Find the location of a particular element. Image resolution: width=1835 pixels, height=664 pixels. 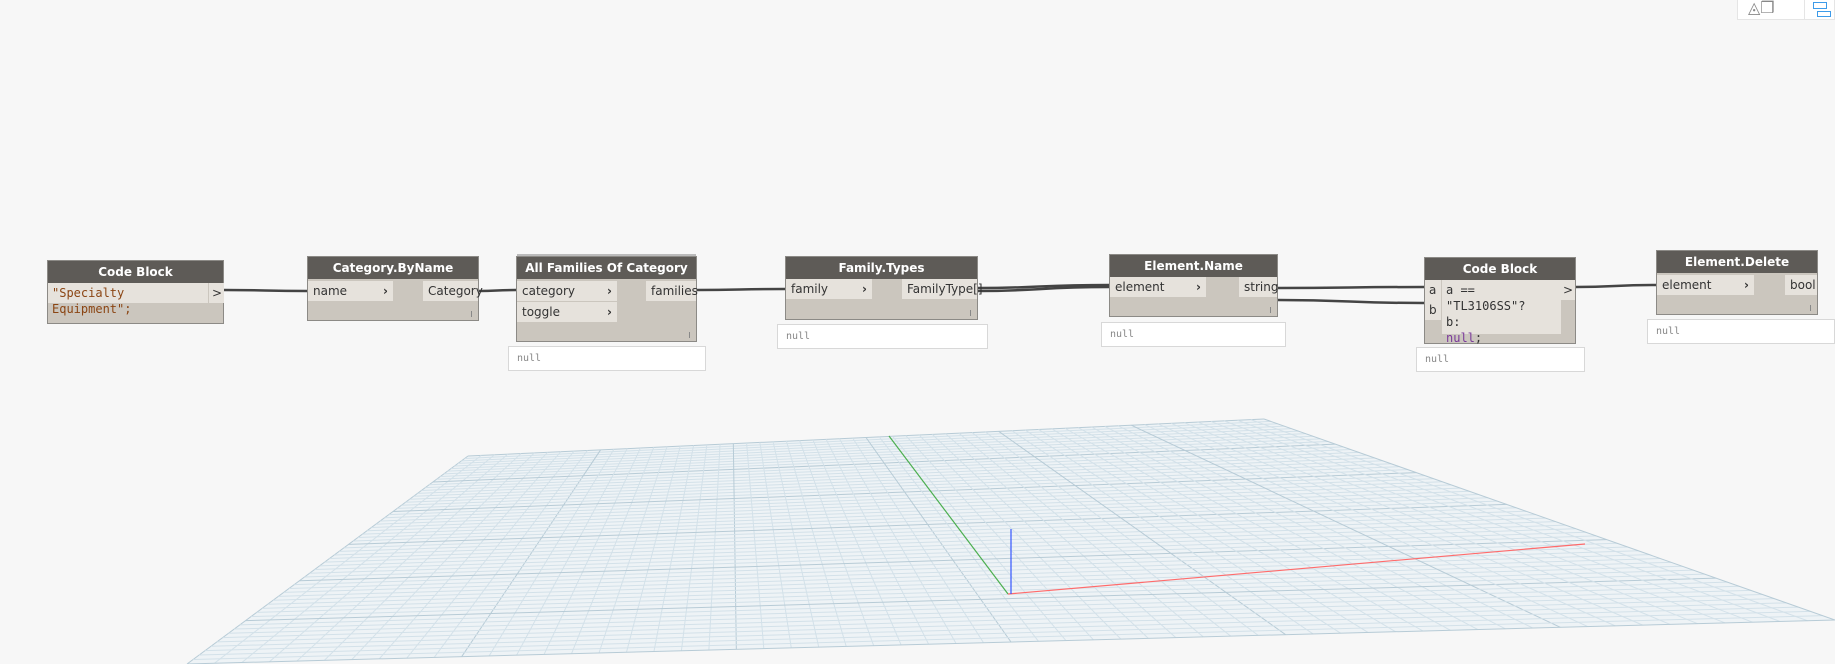

geometry-view-icon: ◬❒ is located at coordinates (1761, 8).